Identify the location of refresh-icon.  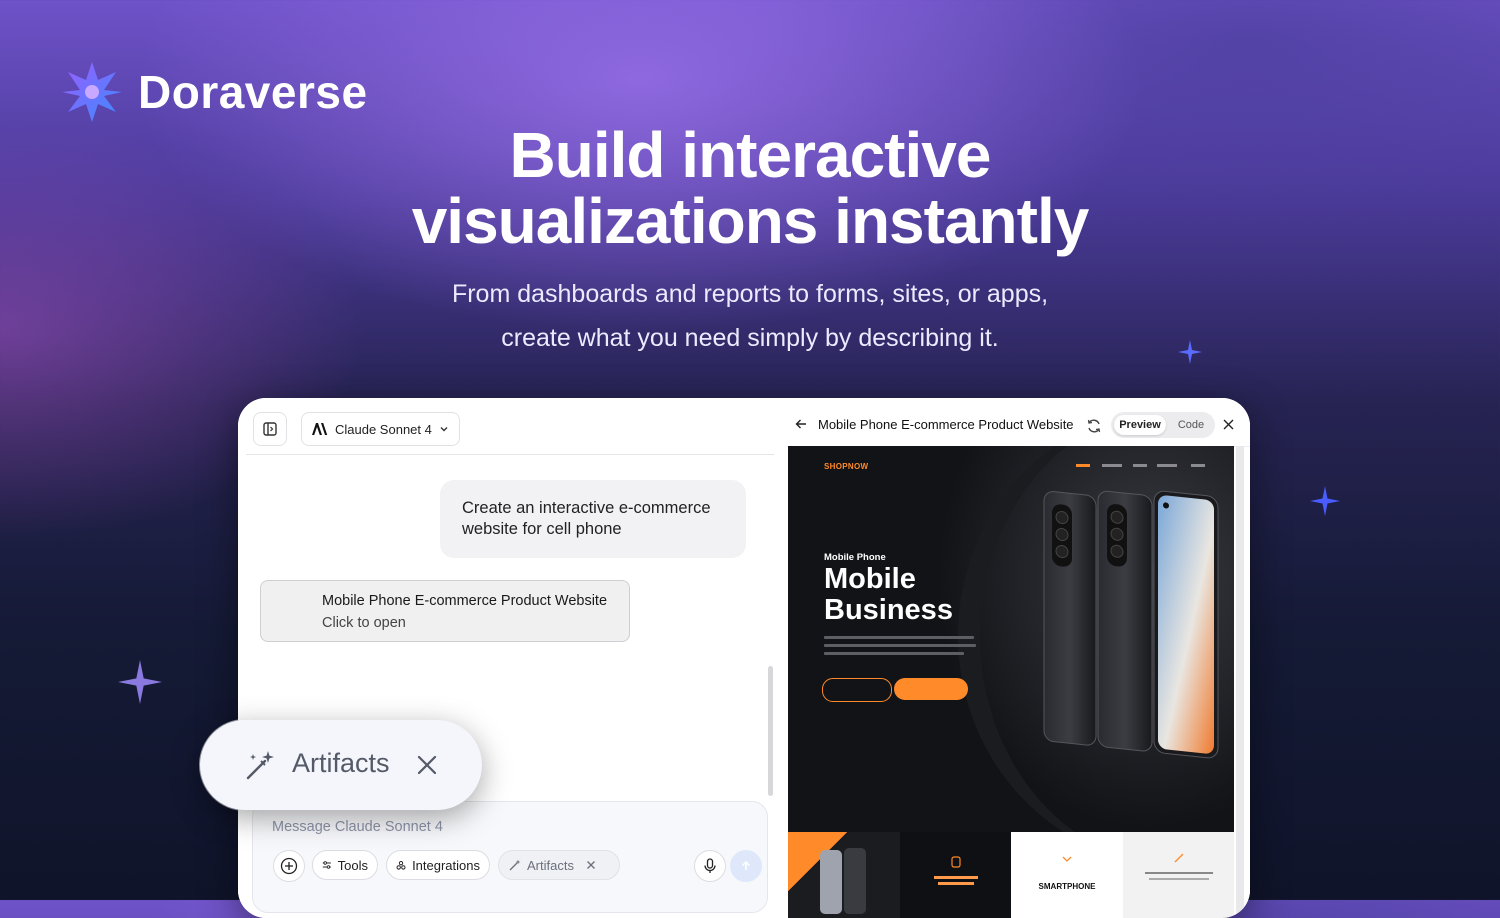
(1094, 426).